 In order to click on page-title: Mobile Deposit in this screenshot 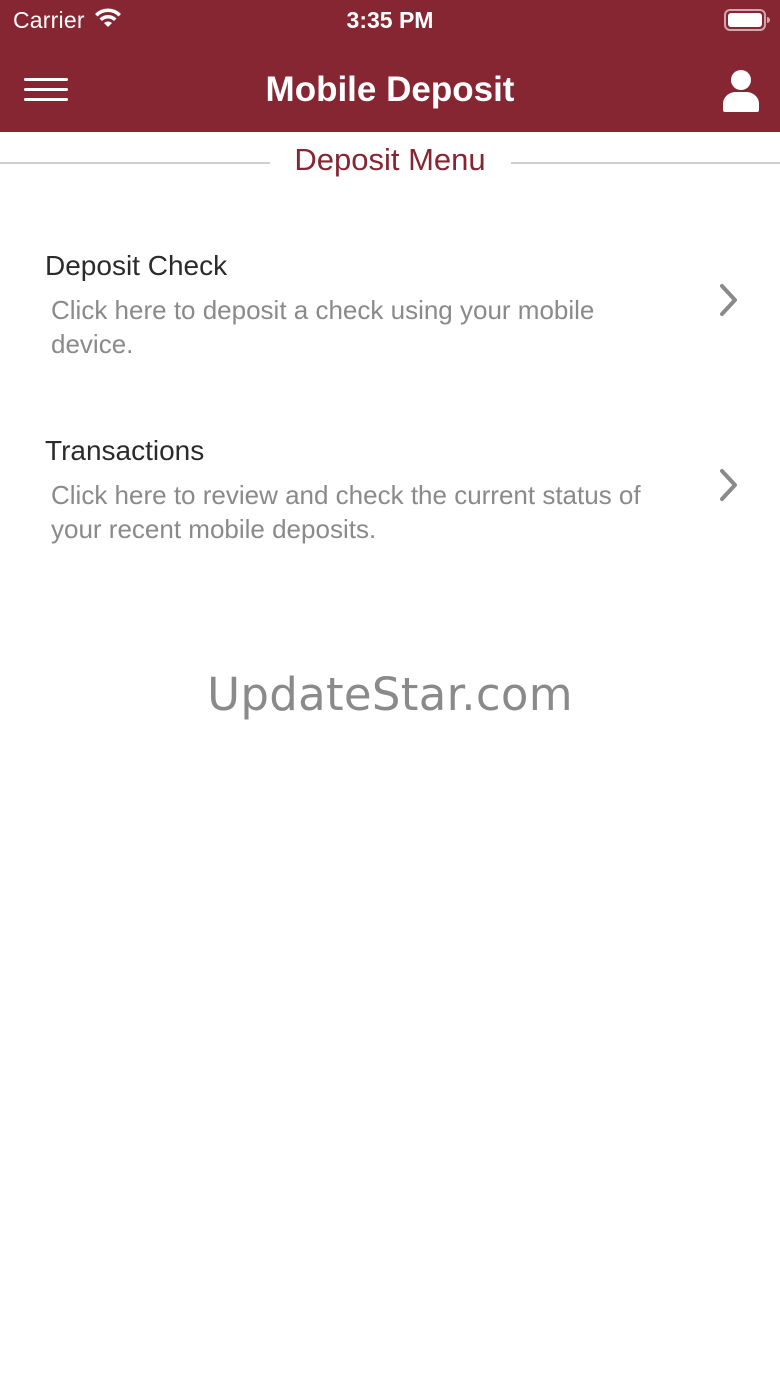, I will do `click(390, 89)`.